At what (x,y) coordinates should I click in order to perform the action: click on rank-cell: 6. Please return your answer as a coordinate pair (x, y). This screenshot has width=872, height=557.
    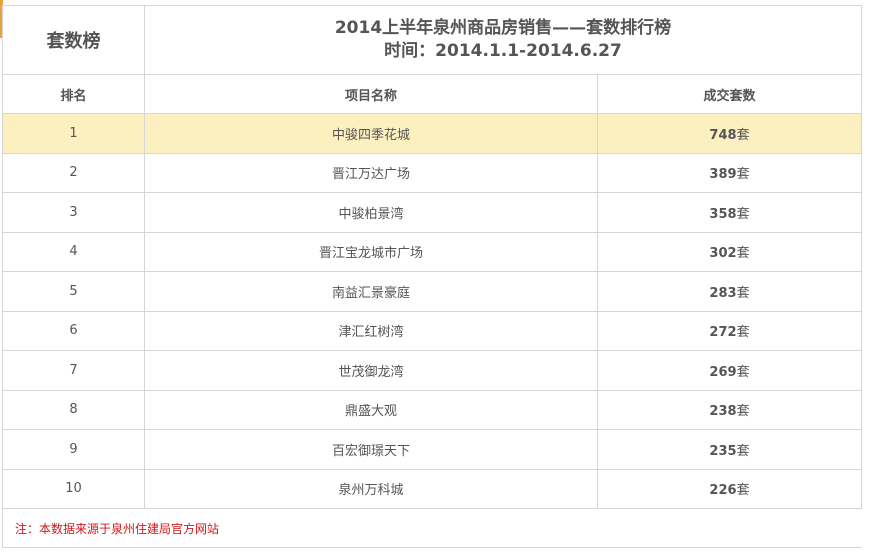
    Looking at the image, I should click on (73, 330).